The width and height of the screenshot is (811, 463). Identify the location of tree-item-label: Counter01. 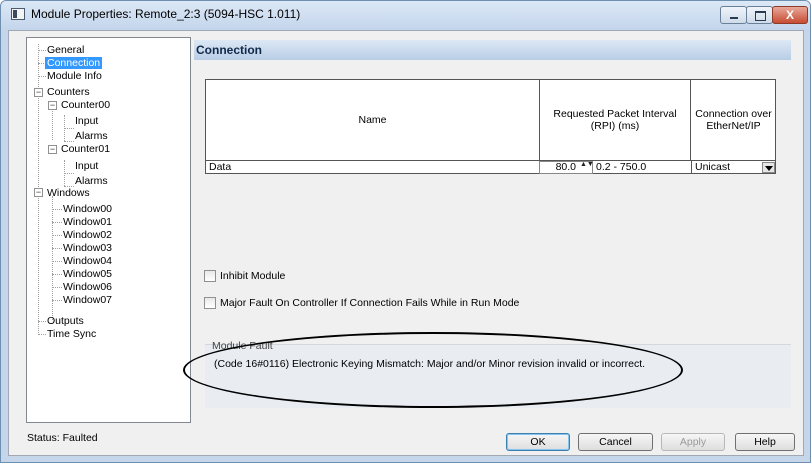
(86, 149).